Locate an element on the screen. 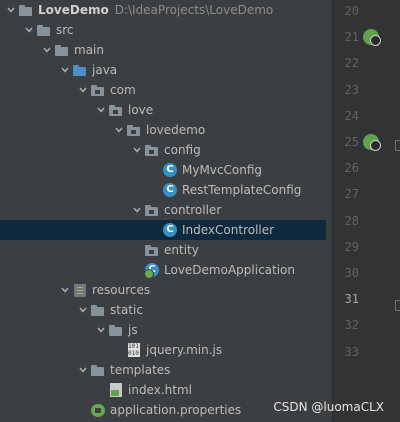 This screenshot has height=422, width=400. line-number: 32 is located at coordinates (351, 325).